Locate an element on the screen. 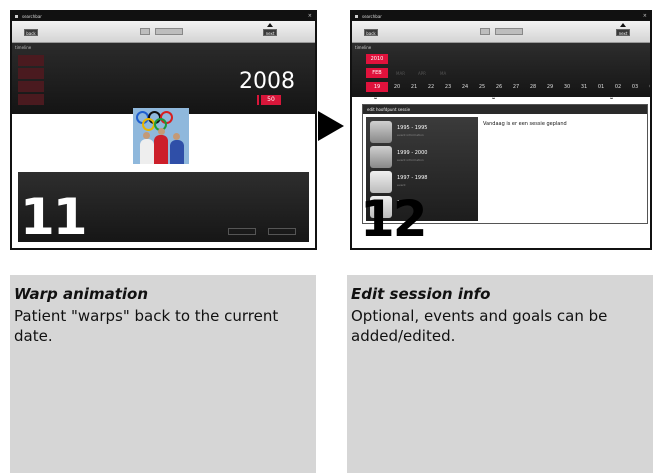 The width and height of the screenshot is (657, 473). day-label: 28 is located at coordinates (533, 87).